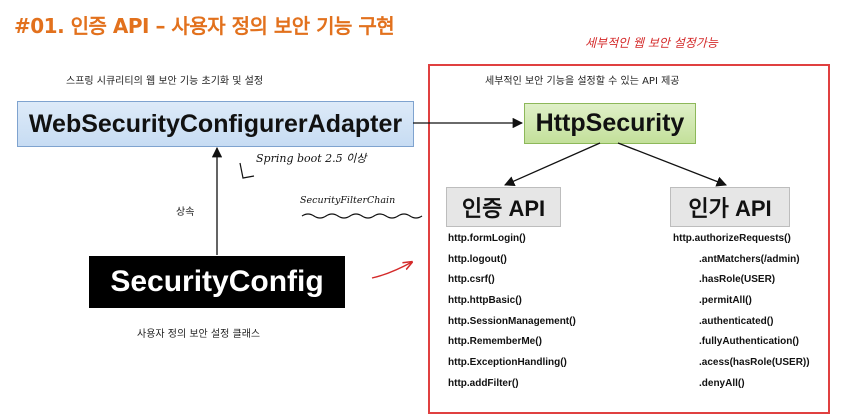  I want to click on handwritten-wavy-underline, so click(362, 216).